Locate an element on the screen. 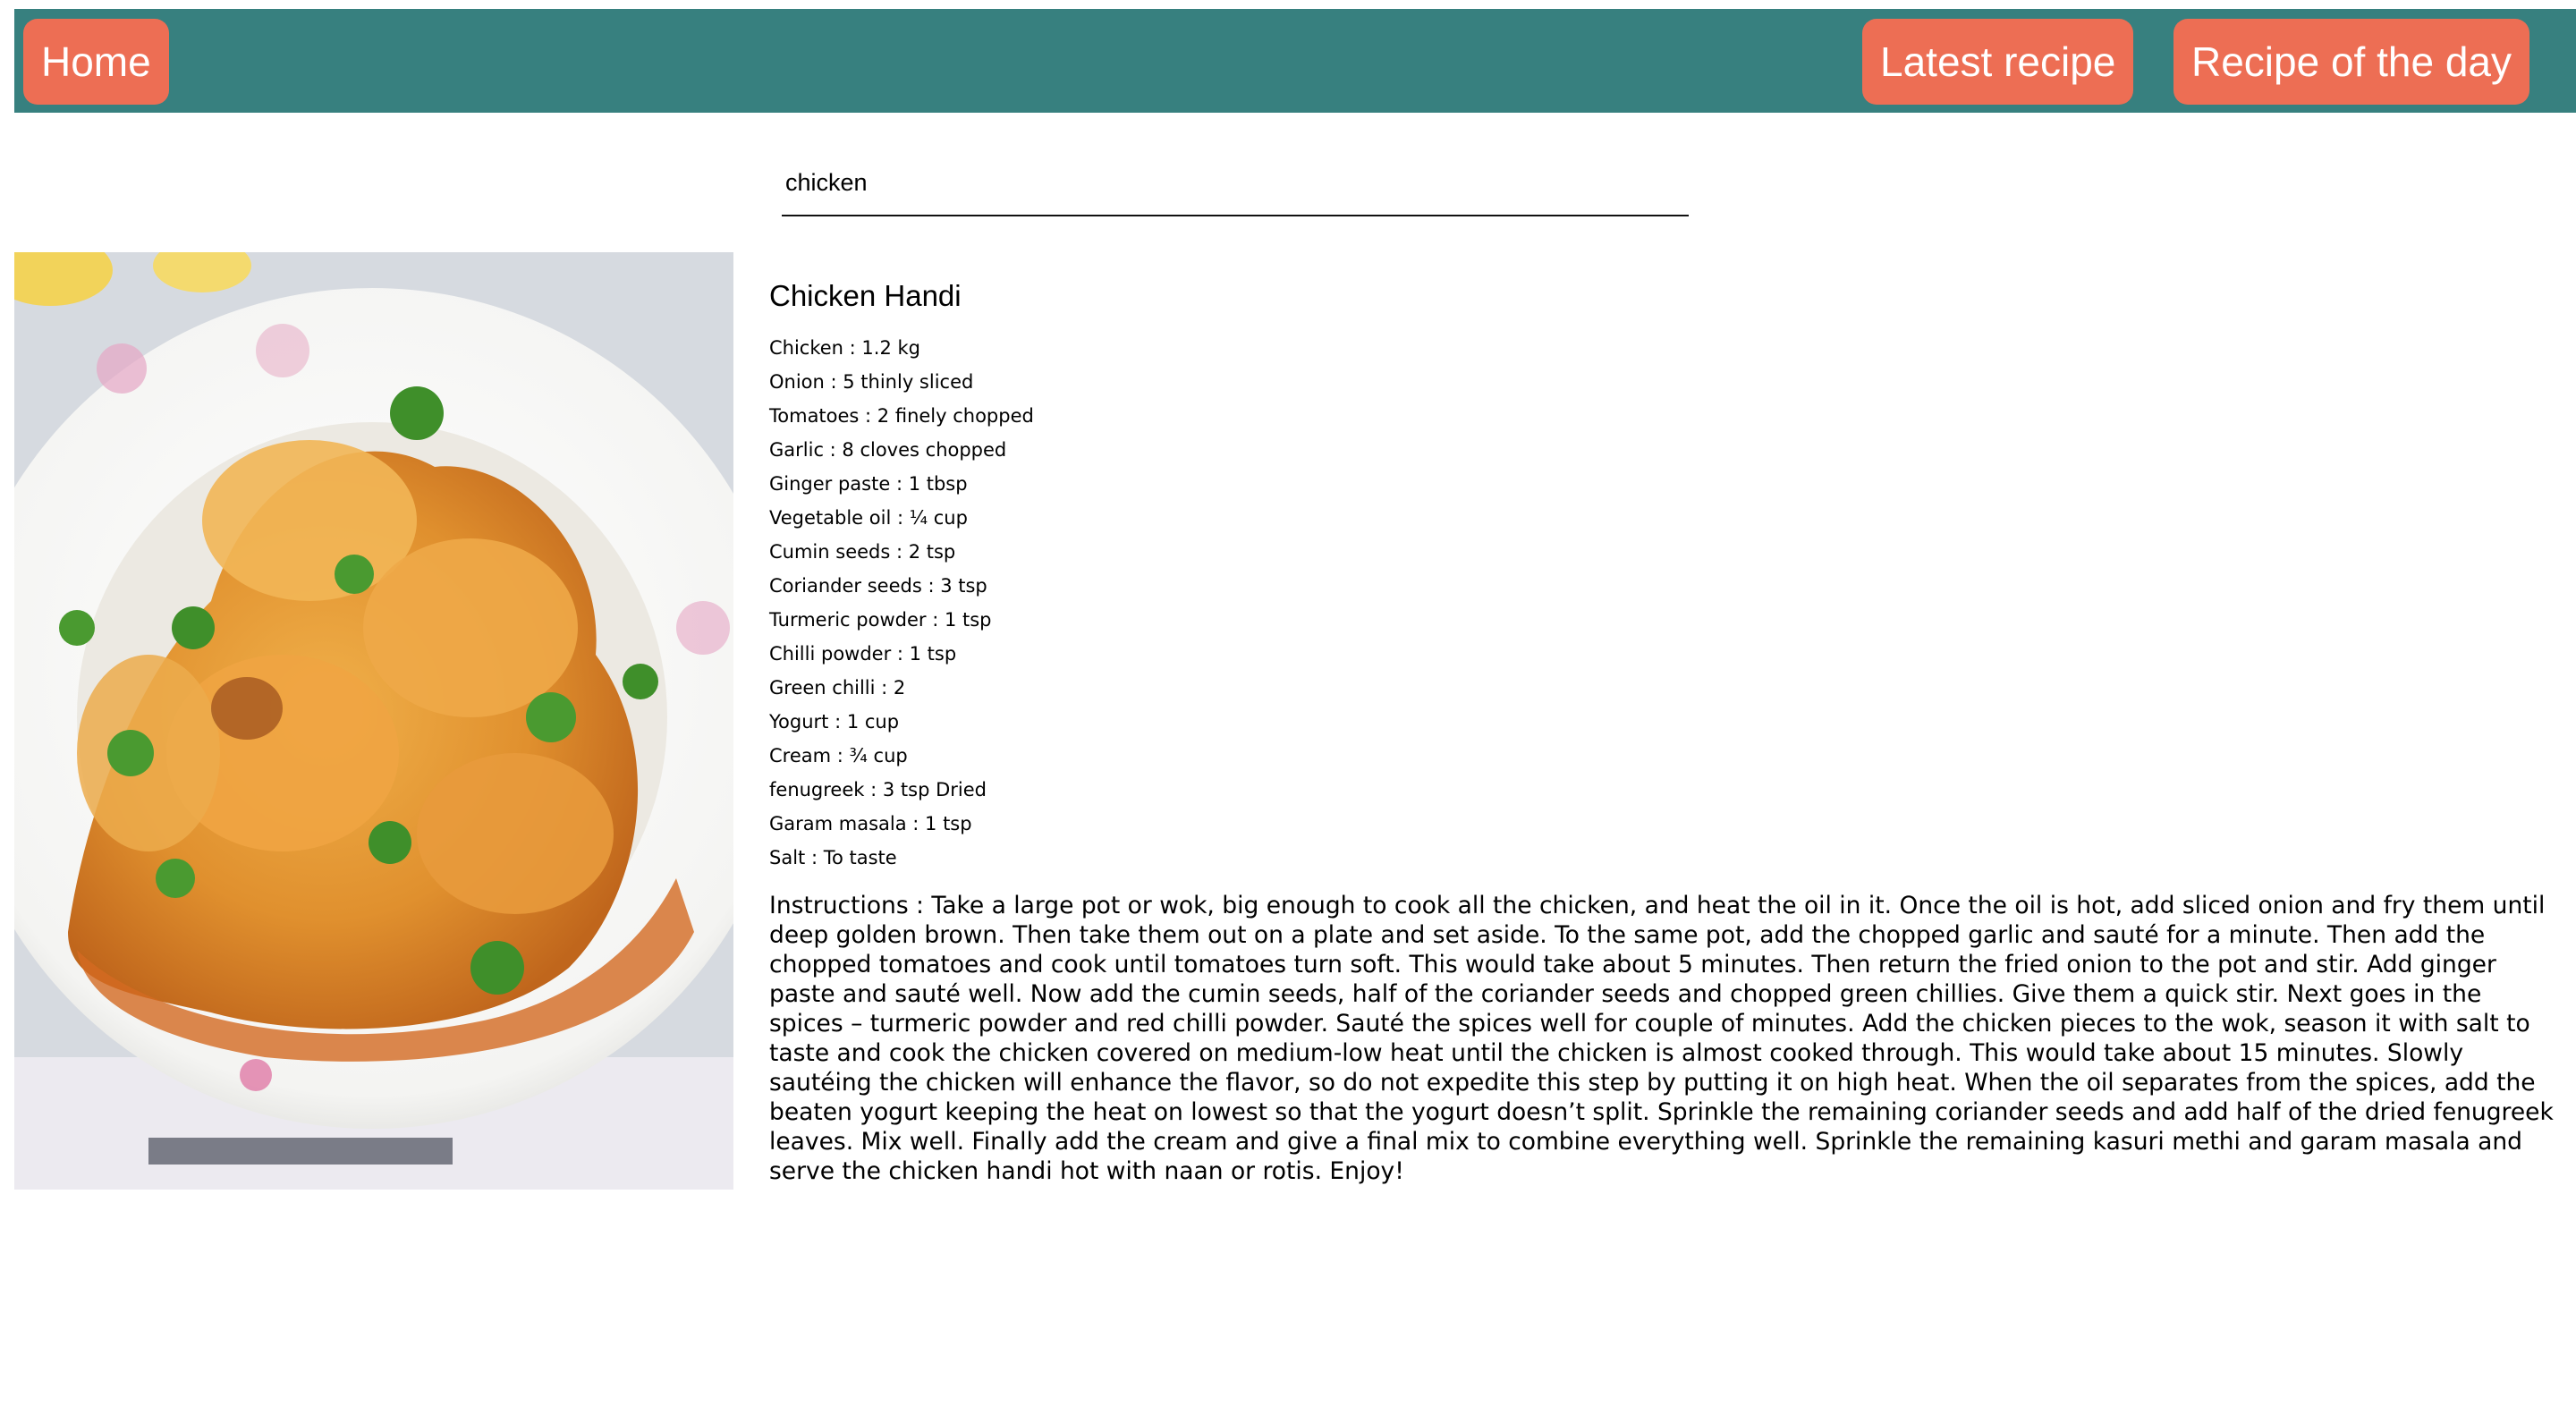  ingredient-item: Green chilli : 2 is located at coordinates (837, 688).